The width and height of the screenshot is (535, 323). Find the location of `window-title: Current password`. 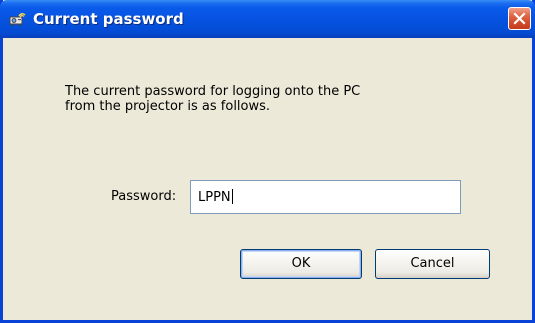

window-title: Current password is located at coordinates (108, 19).